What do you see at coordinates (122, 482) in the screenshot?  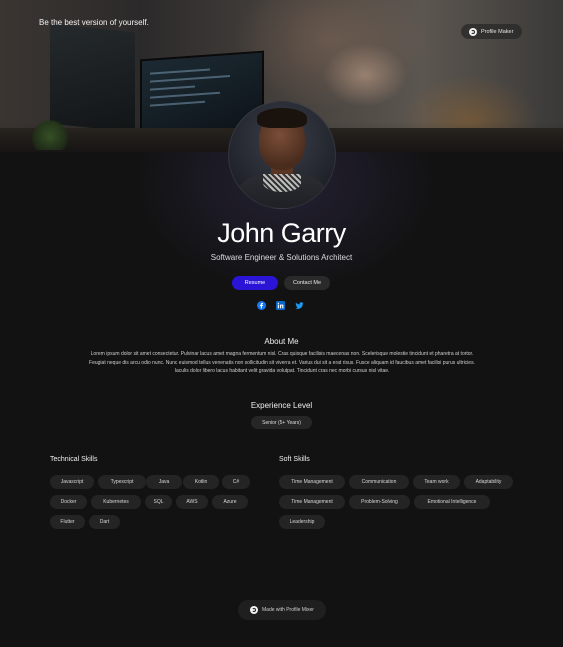 I see `skill-chip: Typescript` at bounding box center [122, 482].